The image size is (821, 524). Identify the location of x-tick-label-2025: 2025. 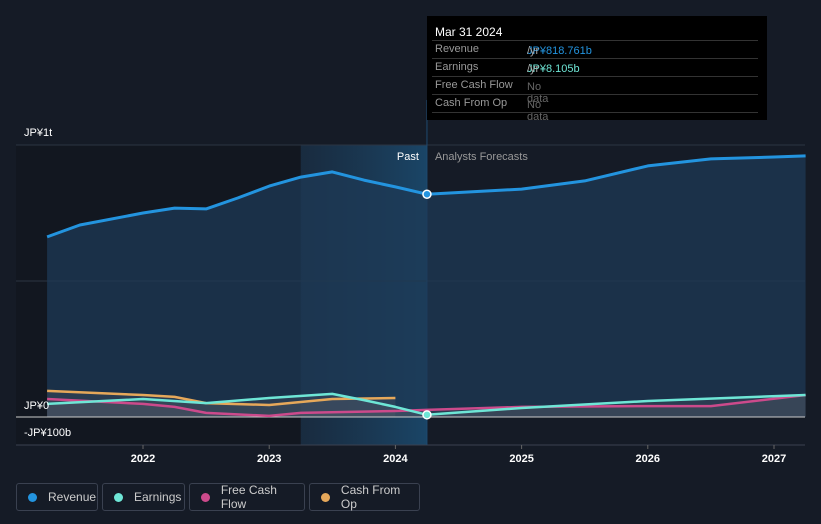
(521, 459).